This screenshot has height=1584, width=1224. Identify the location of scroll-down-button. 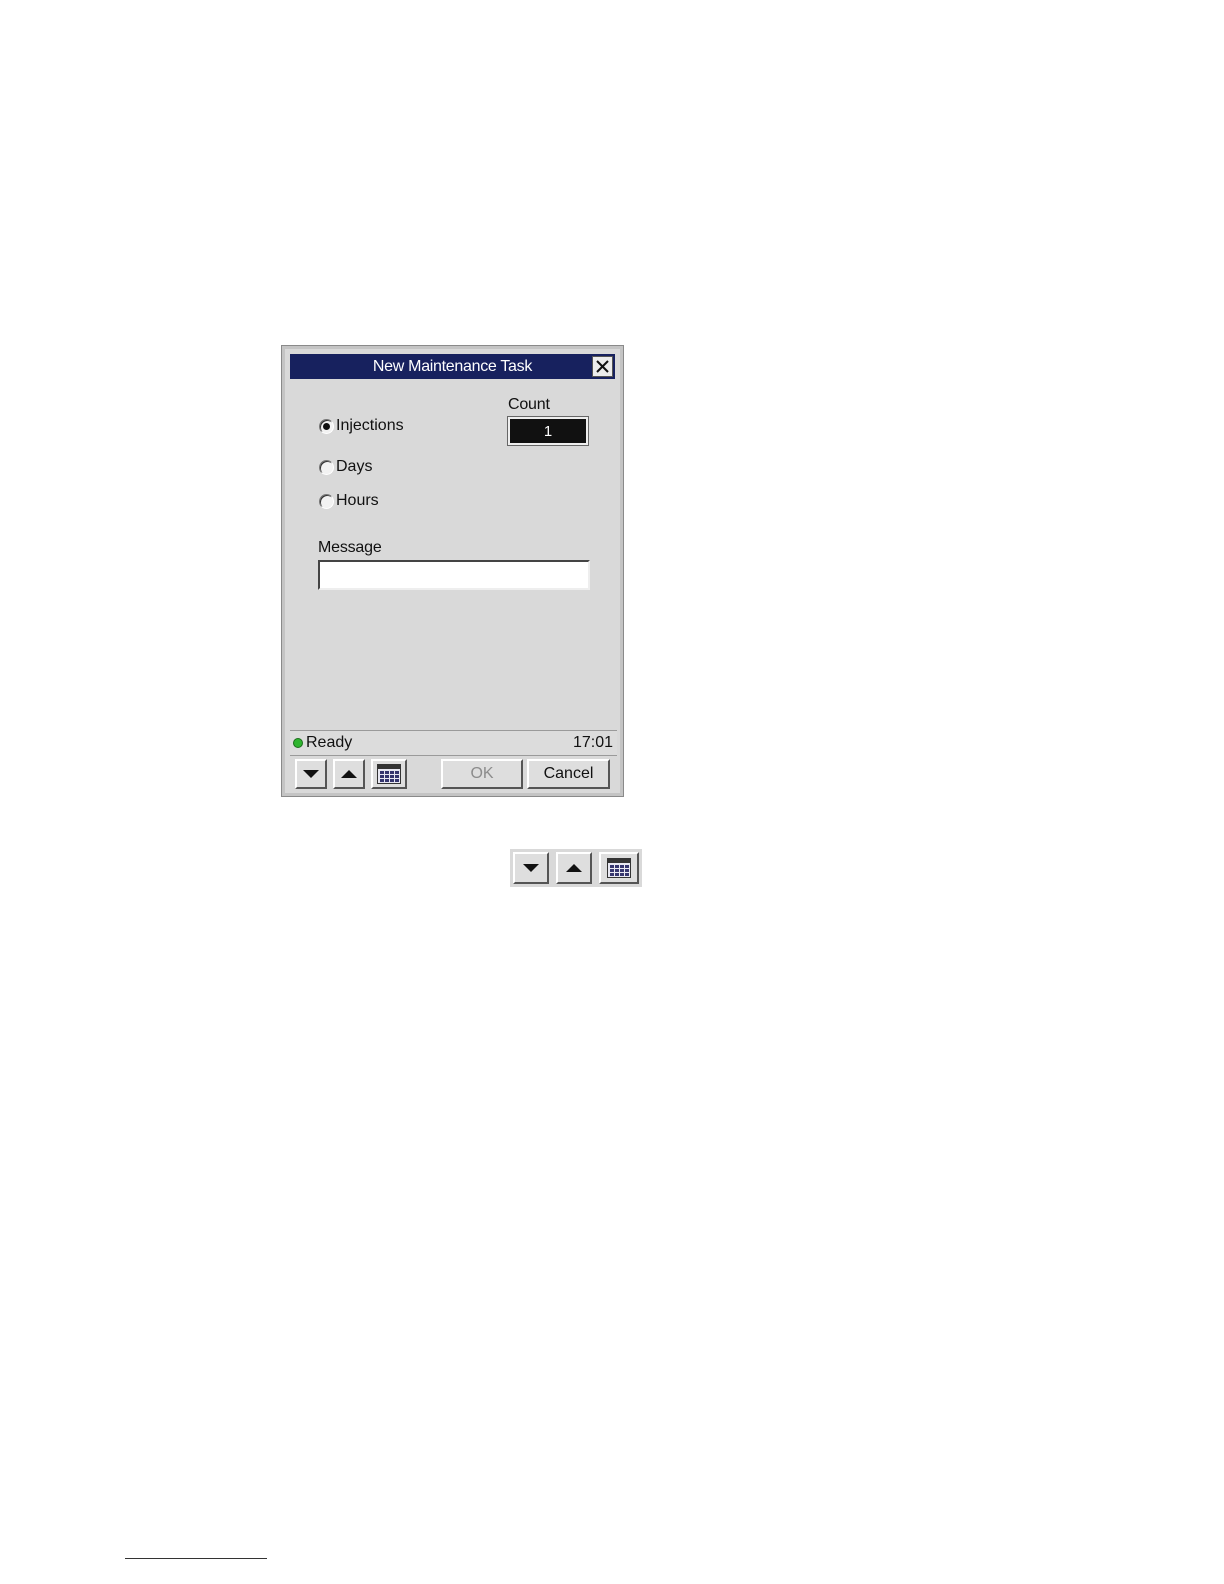
(311, 774).